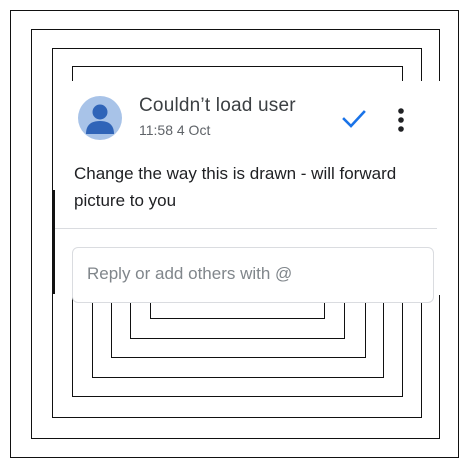  I want to click on comment-author: Couldn’t load user, so click(217, 105).